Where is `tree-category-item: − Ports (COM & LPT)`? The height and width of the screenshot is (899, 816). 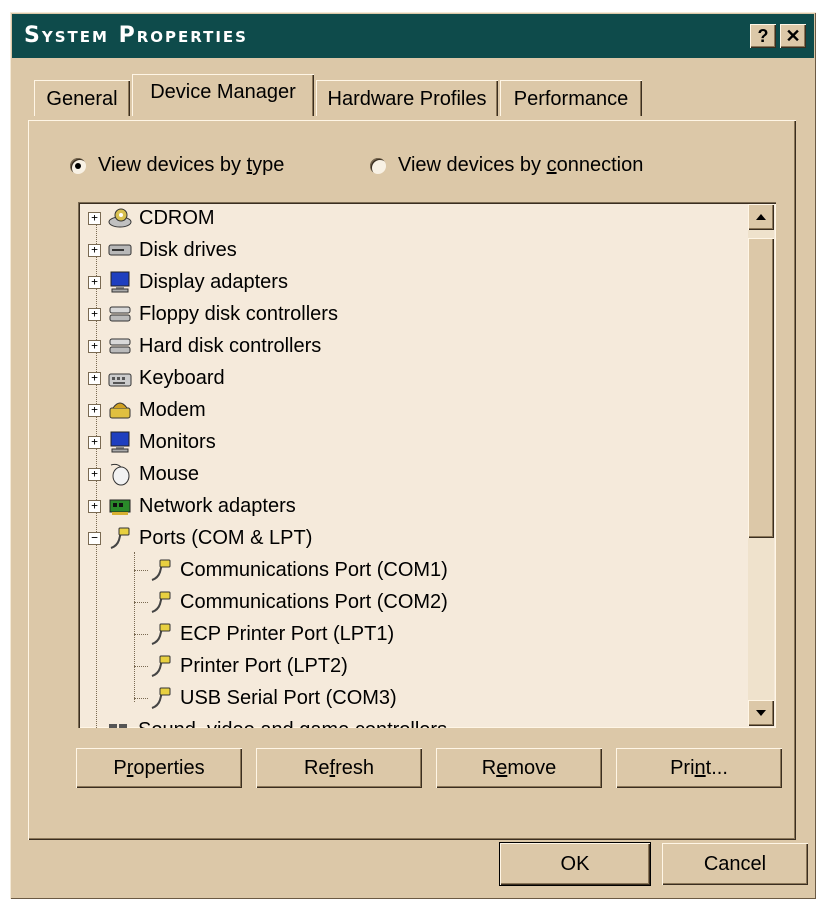
tree-category-item: − Ports (COM & LPT) is located at coordinates (200, 538).